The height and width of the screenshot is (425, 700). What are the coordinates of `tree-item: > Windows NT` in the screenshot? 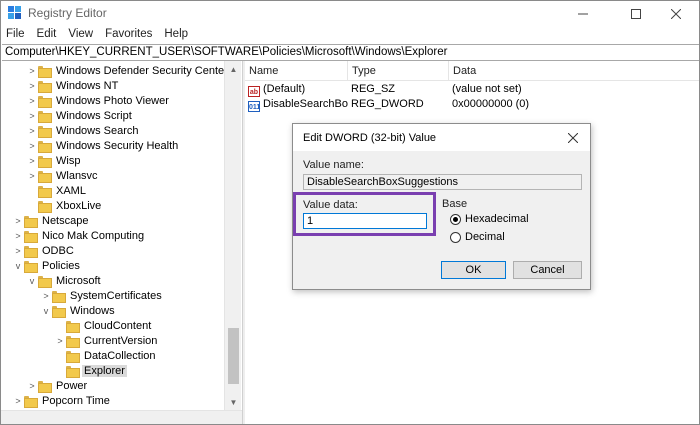 It's located at (73, 85).